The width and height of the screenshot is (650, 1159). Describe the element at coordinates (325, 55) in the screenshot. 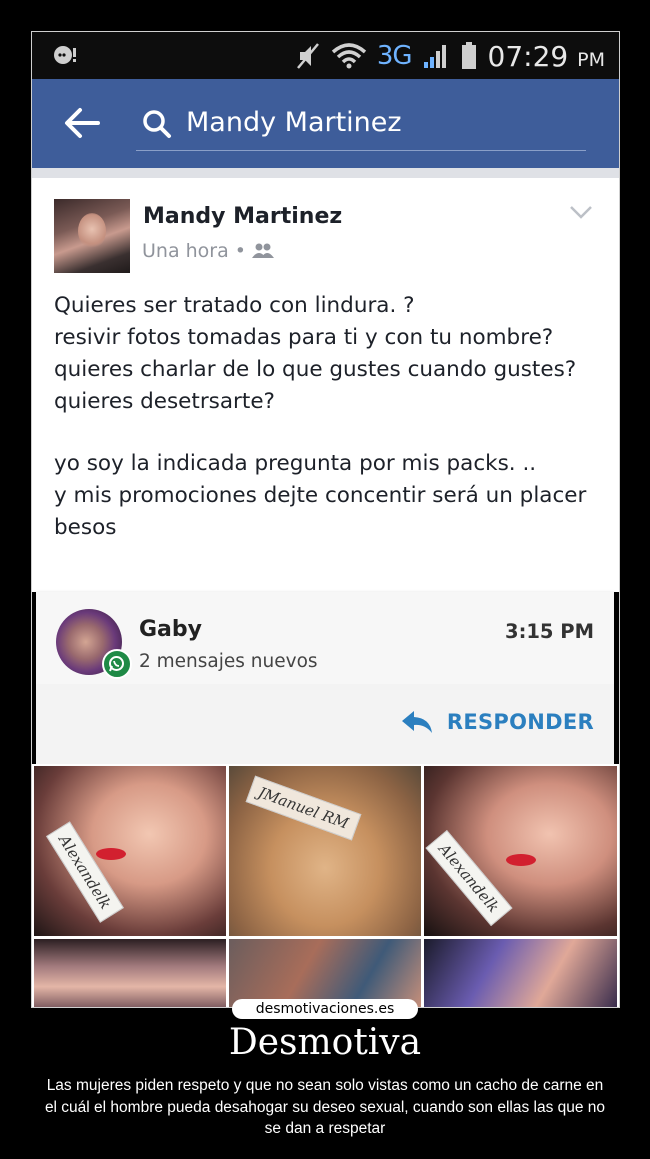

I see `status-bar: 3G 07:29 PM` at that location.